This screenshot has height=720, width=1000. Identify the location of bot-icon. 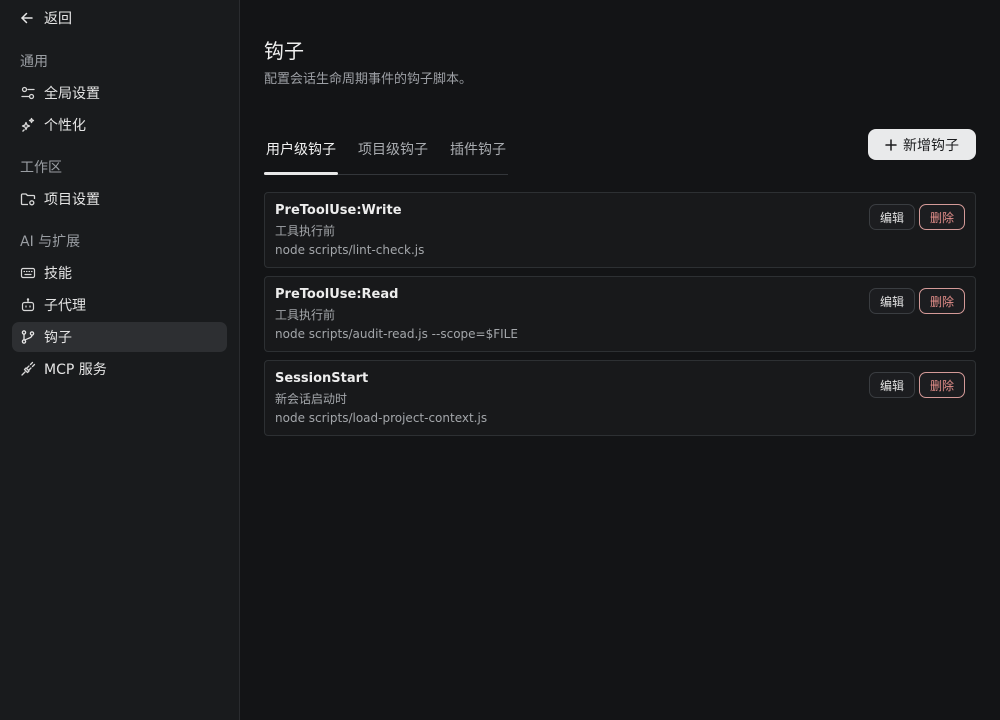
(28, 305).